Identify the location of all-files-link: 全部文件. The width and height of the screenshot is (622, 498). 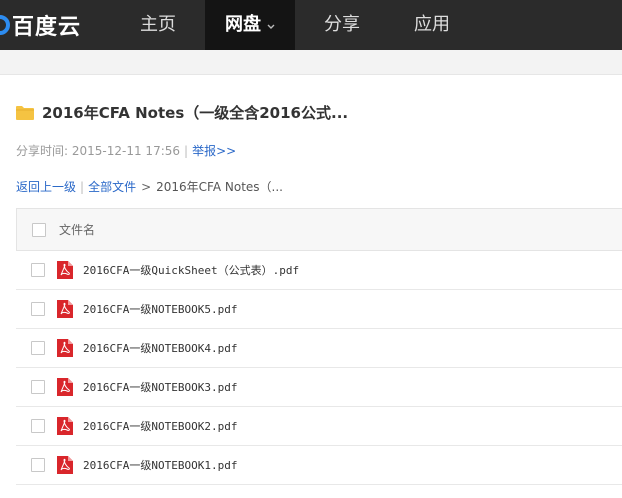
(112, 187).